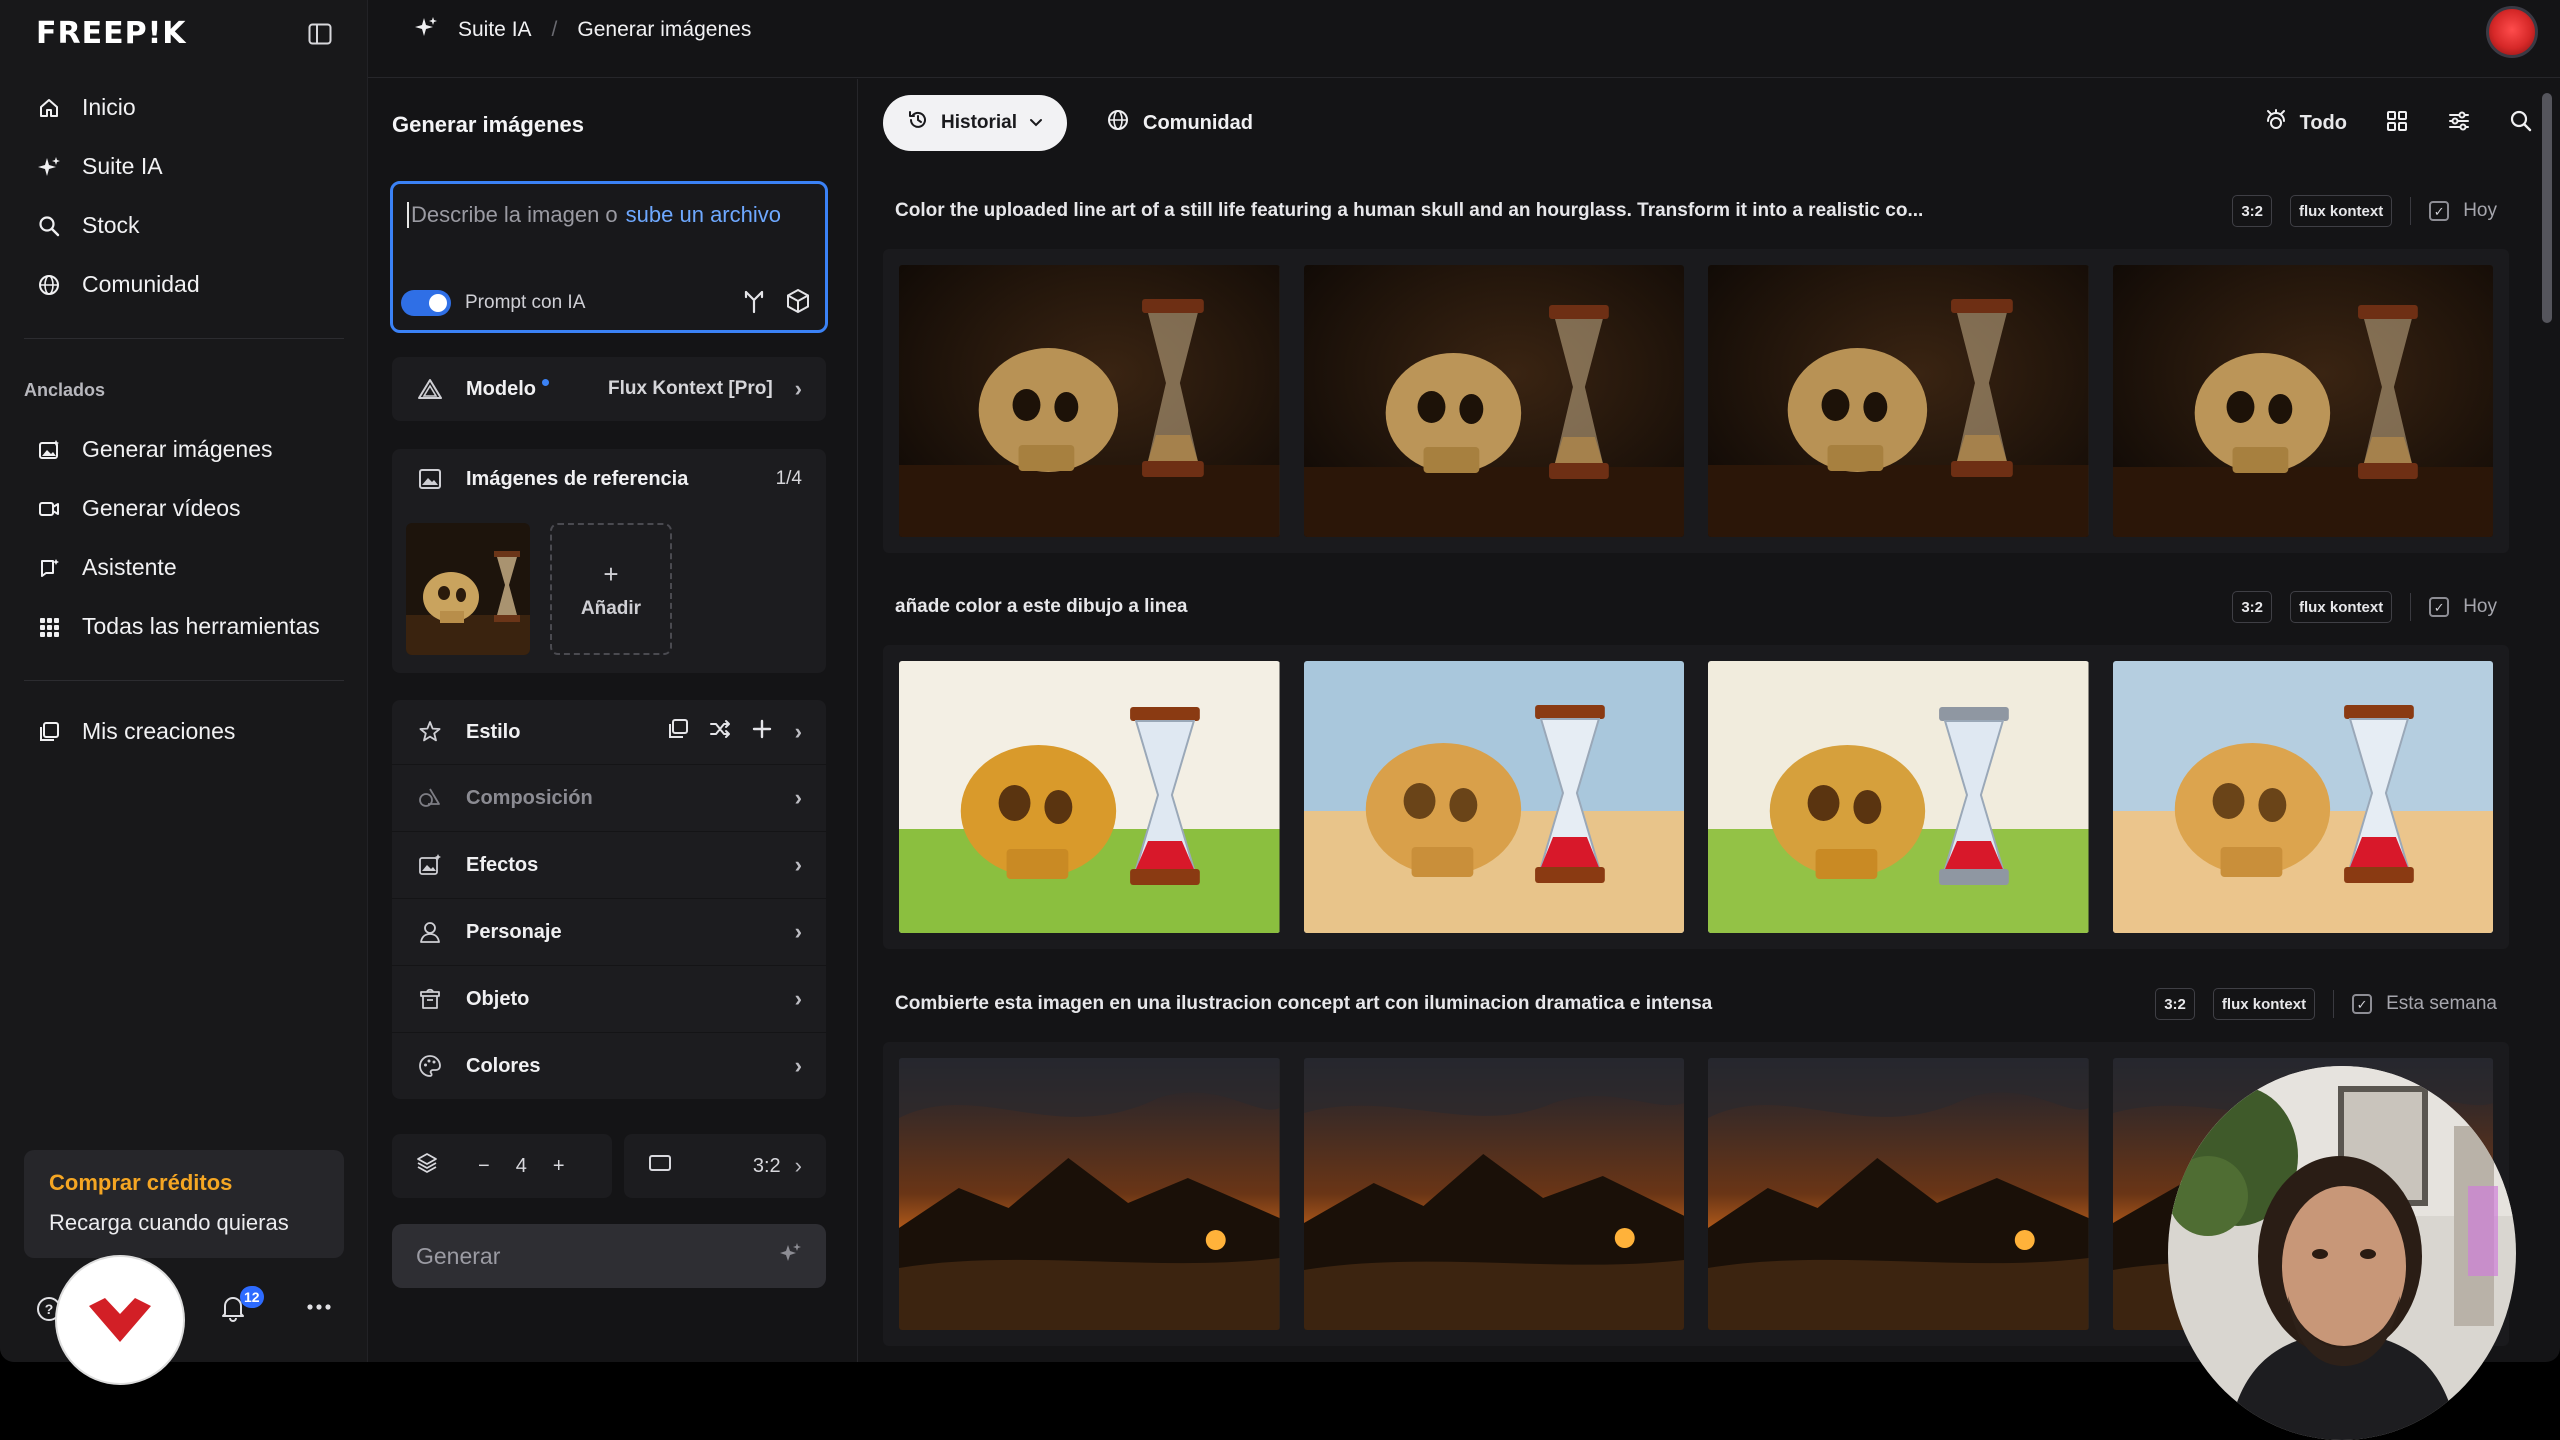  Describe the element at coordinates (468, 589) in the screenshot. I see `reference-thumbnail` at that location.